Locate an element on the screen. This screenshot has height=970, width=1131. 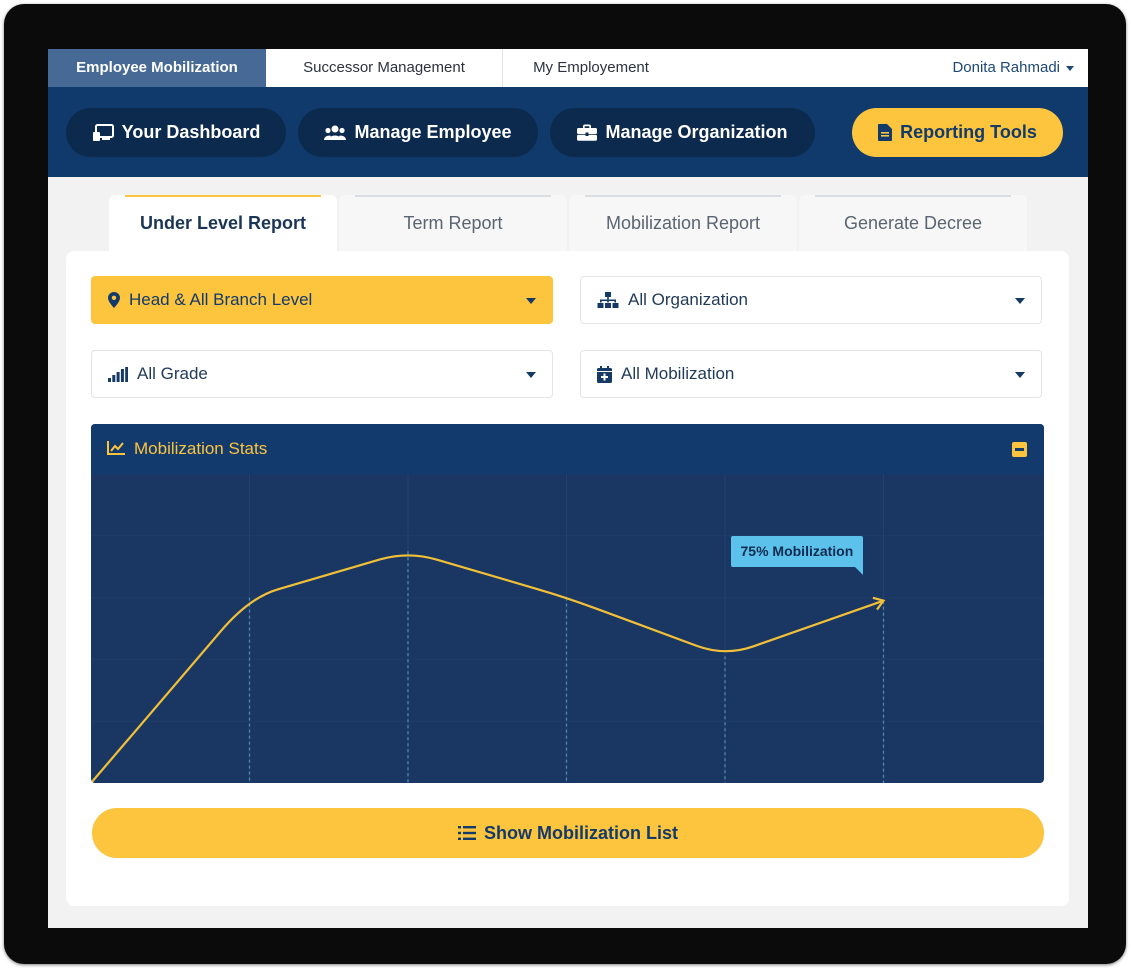
users-icon is located at coordinates (335, 132).